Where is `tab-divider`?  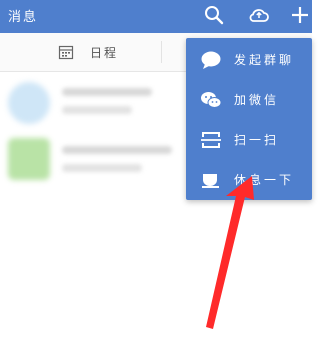
tab-divider is located at coordinates (161, 52).